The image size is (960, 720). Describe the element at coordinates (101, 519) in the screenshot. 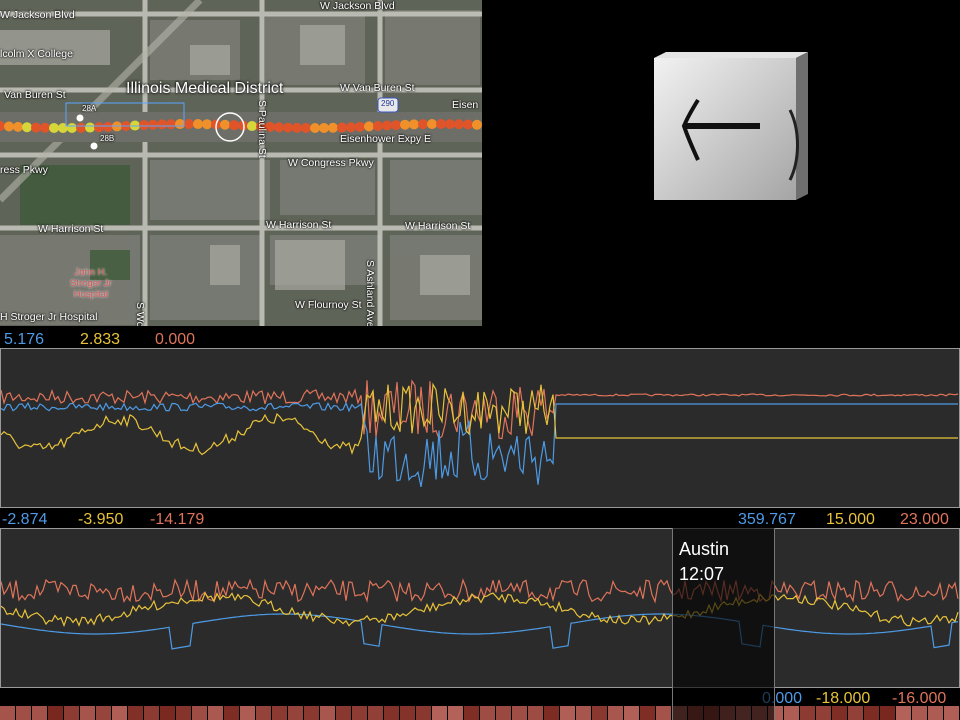

I see `chart1-min-yellow: -3.950` at that location.